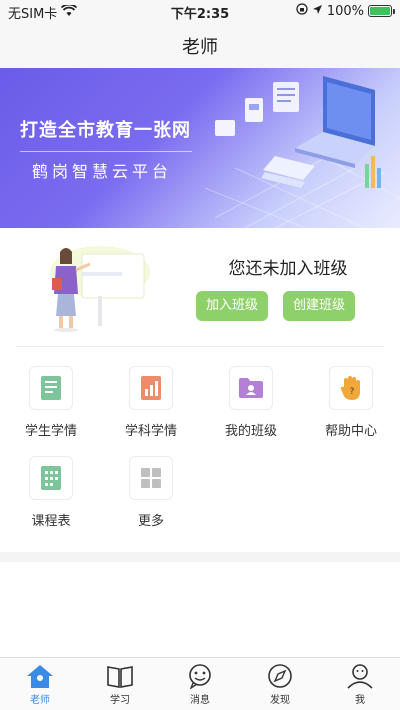 The width and height of the screenshot is (400, 710). Describe the element at coordinates (250, 431) in the screenshot. I see `grid-label: 我的班级` at that location.